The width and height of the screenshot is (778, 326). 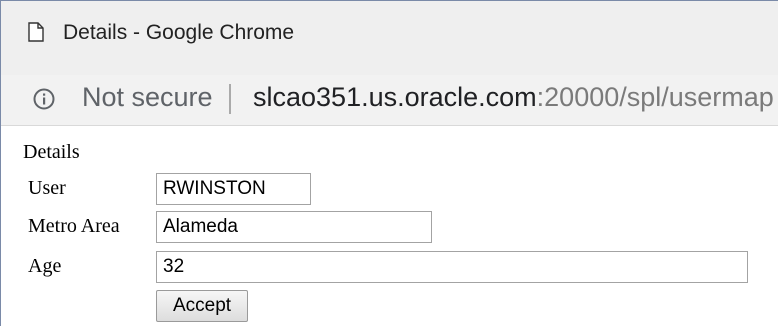 What do you see at coordinates (230, 99) in the screenshot?
I see `address-separator` at bounding box center [230, 99].